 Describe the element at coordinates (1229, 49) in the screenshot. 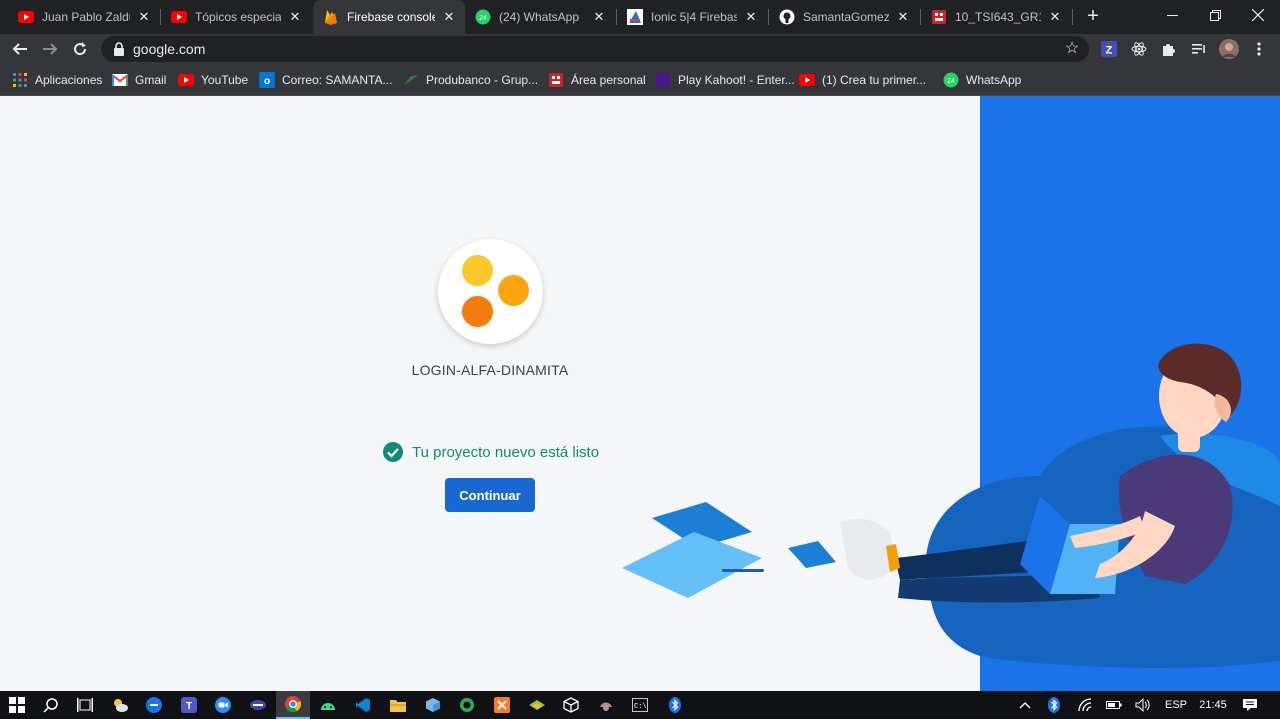

I see `profile-avatar` at that location.